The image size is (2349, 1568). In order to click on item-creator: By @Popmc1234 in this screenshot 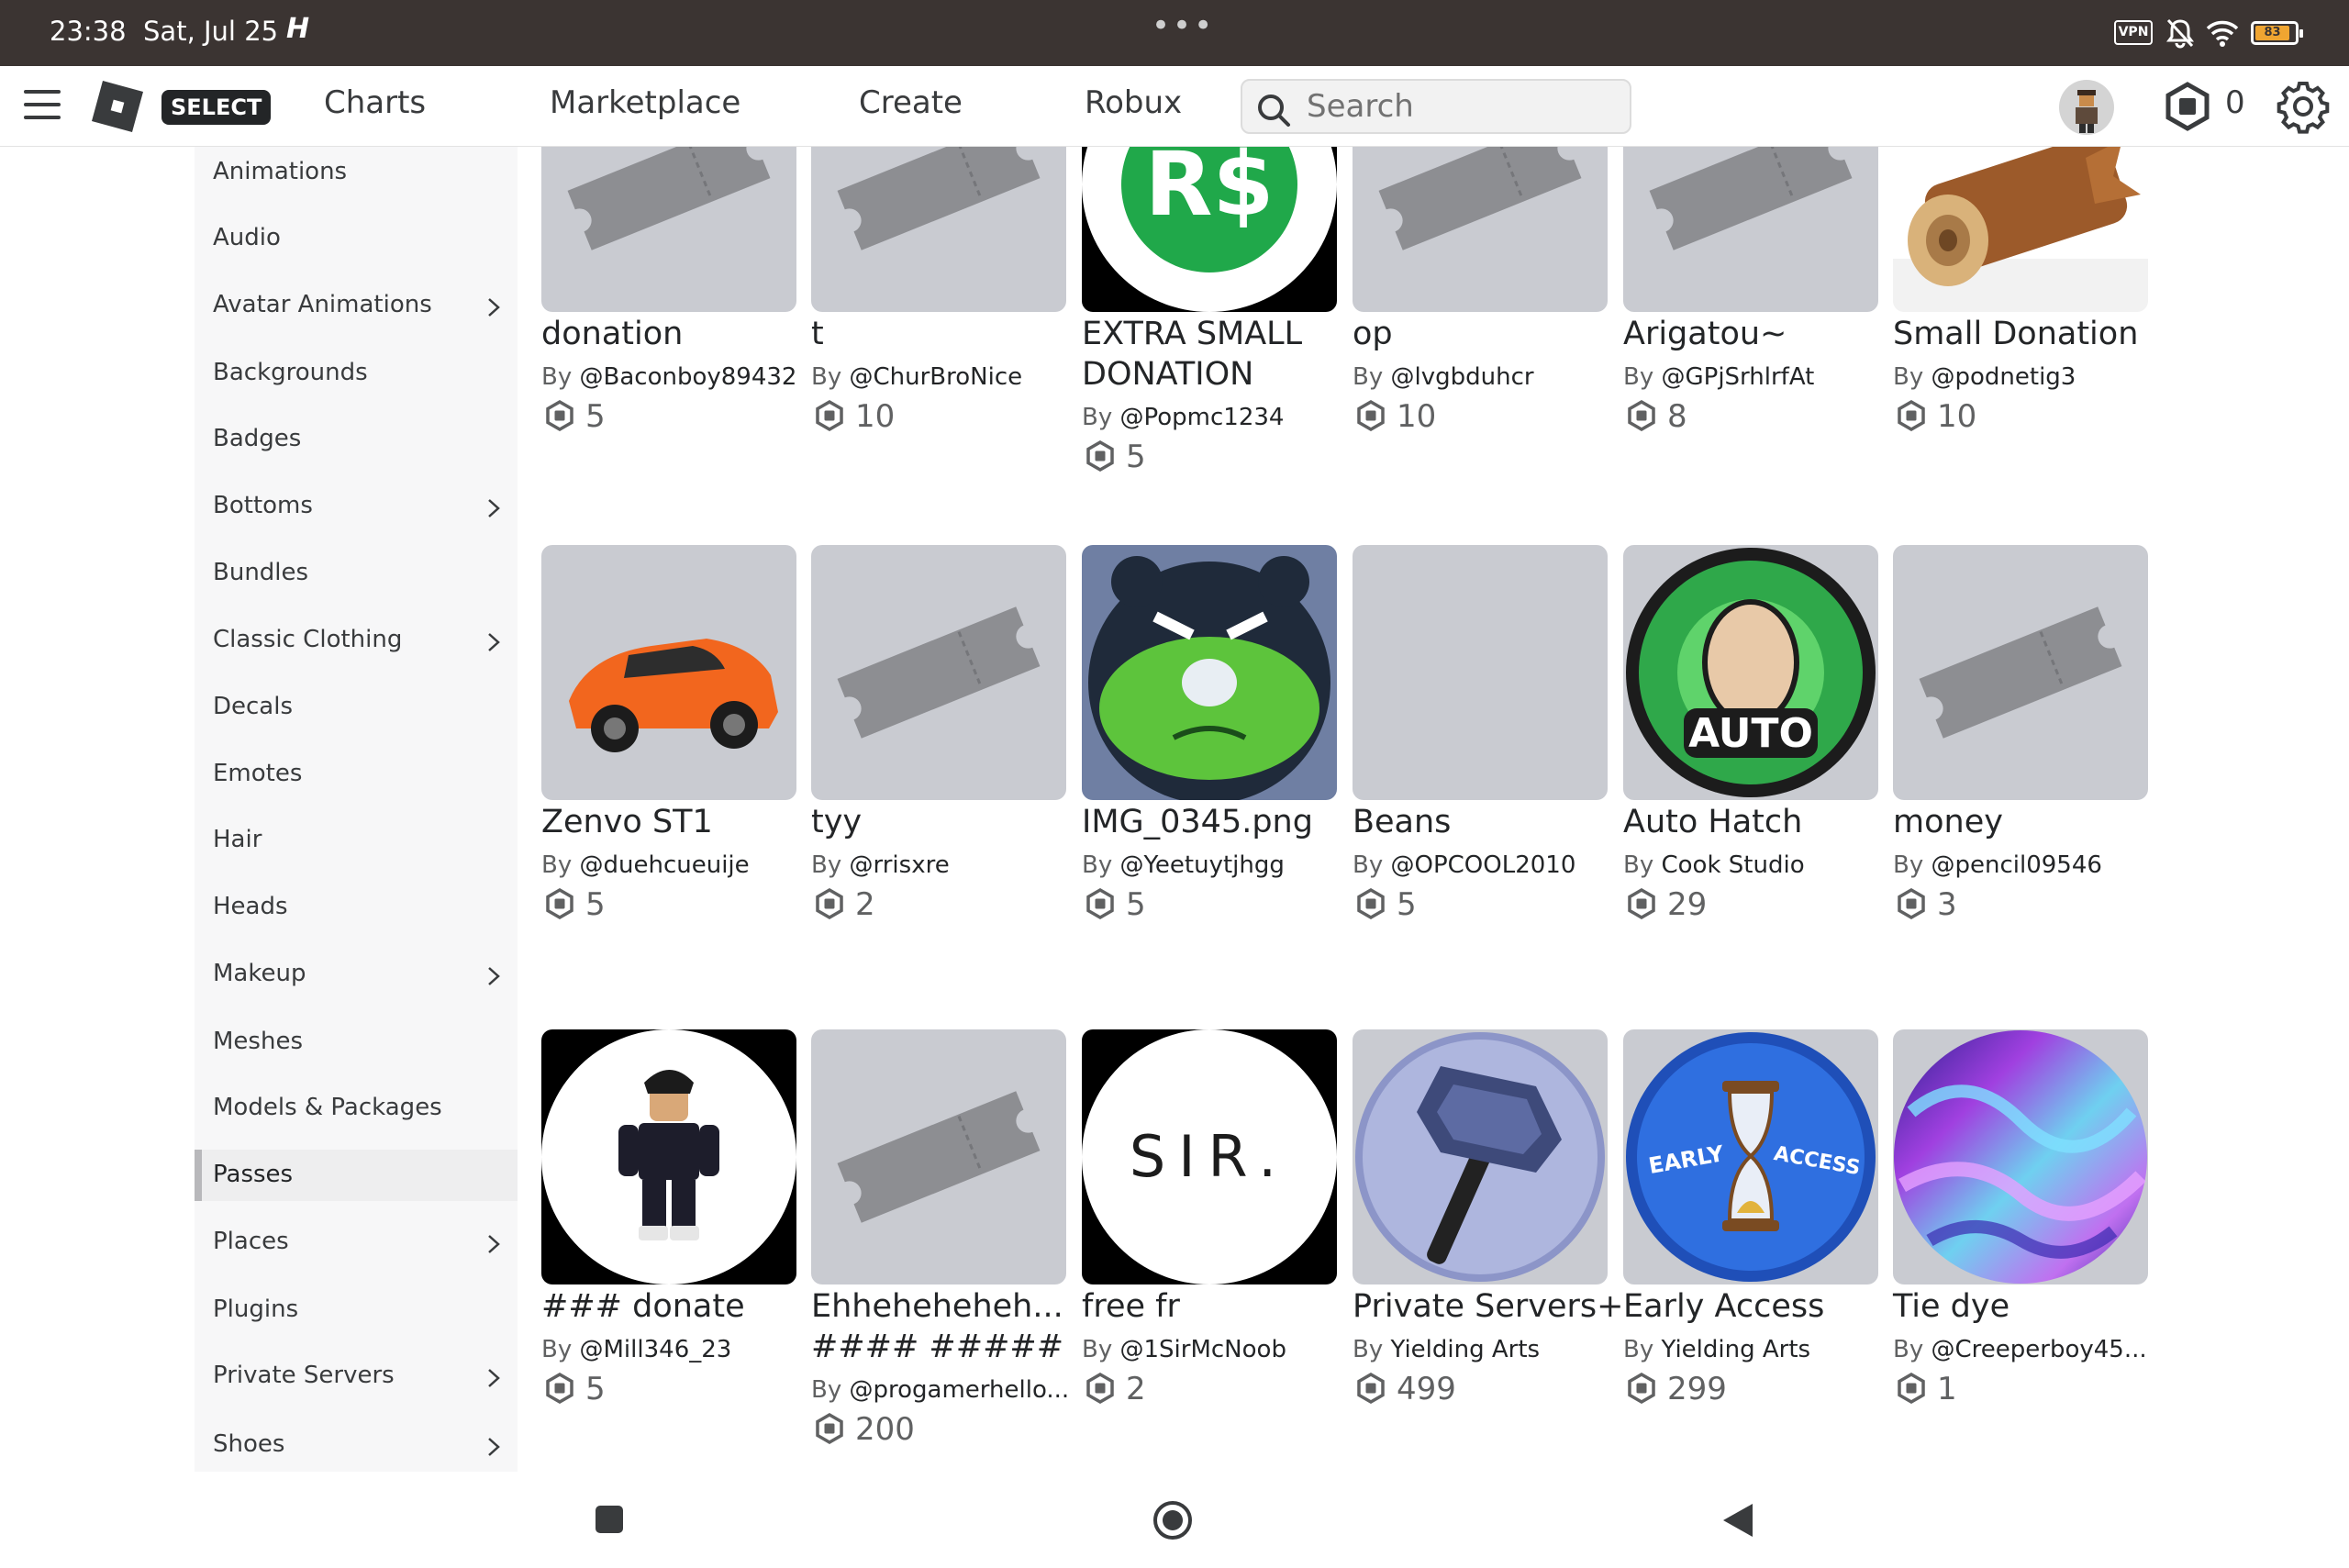, I will do `click(1183, 418)`.